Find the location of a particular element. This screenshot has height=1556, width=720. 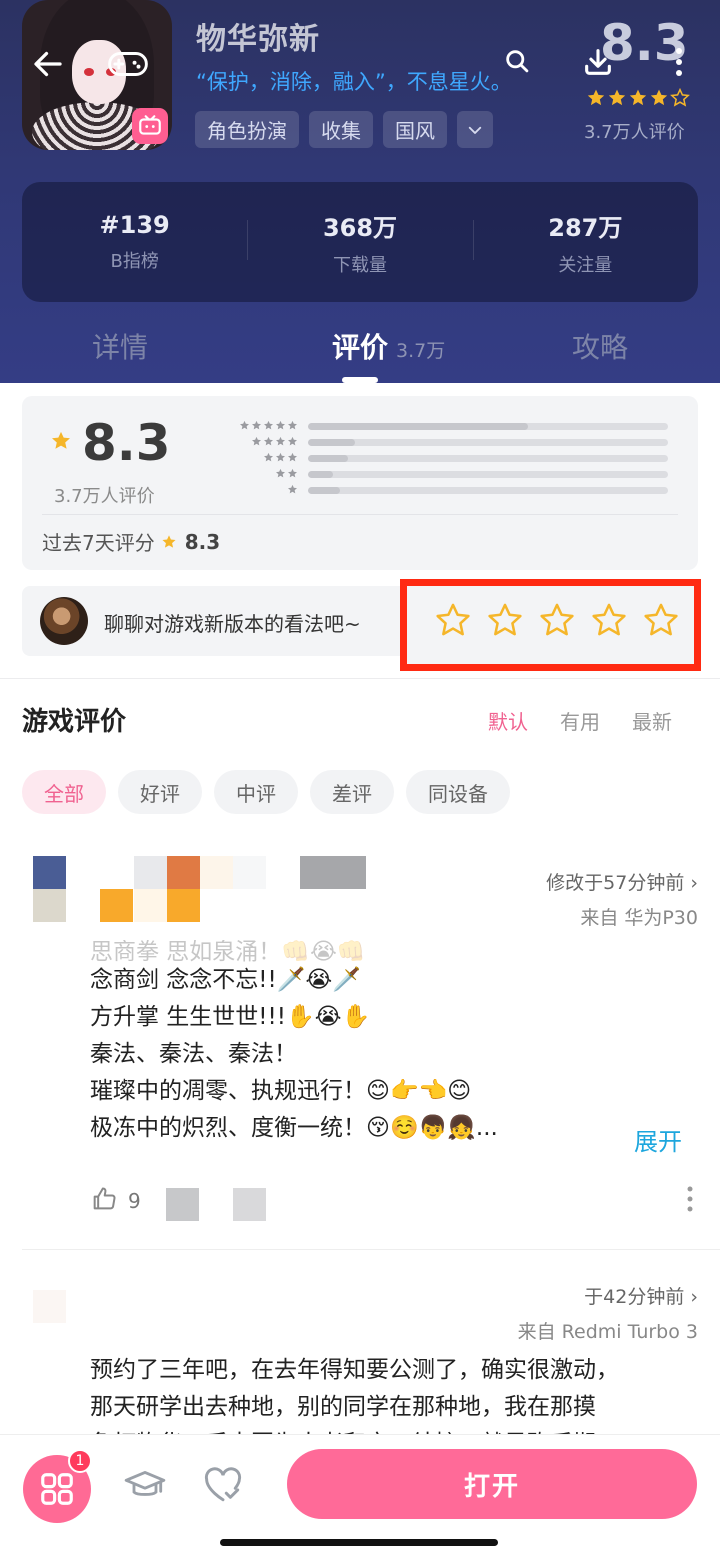

filter-same-device: 同设备 is located at coordinates (458, 792).